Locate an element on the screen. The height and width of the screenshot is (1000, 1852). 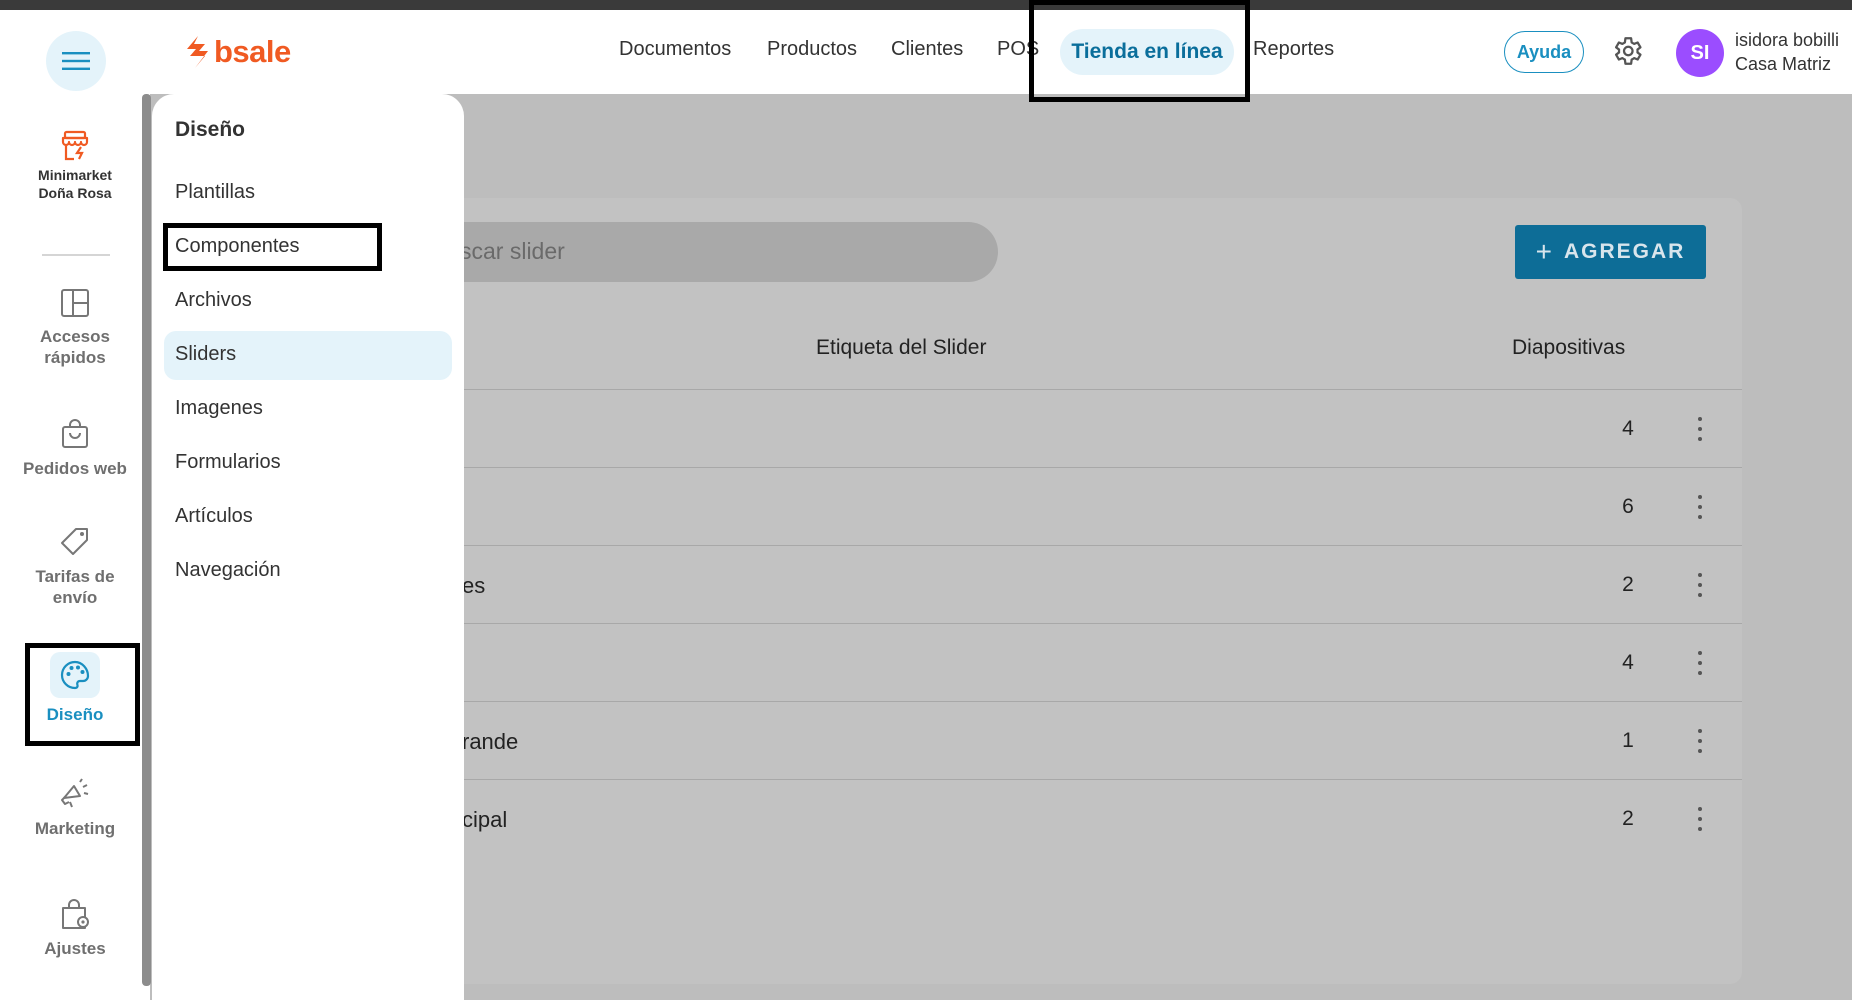
plus-icon: + is located at coordinates (1543, 251).